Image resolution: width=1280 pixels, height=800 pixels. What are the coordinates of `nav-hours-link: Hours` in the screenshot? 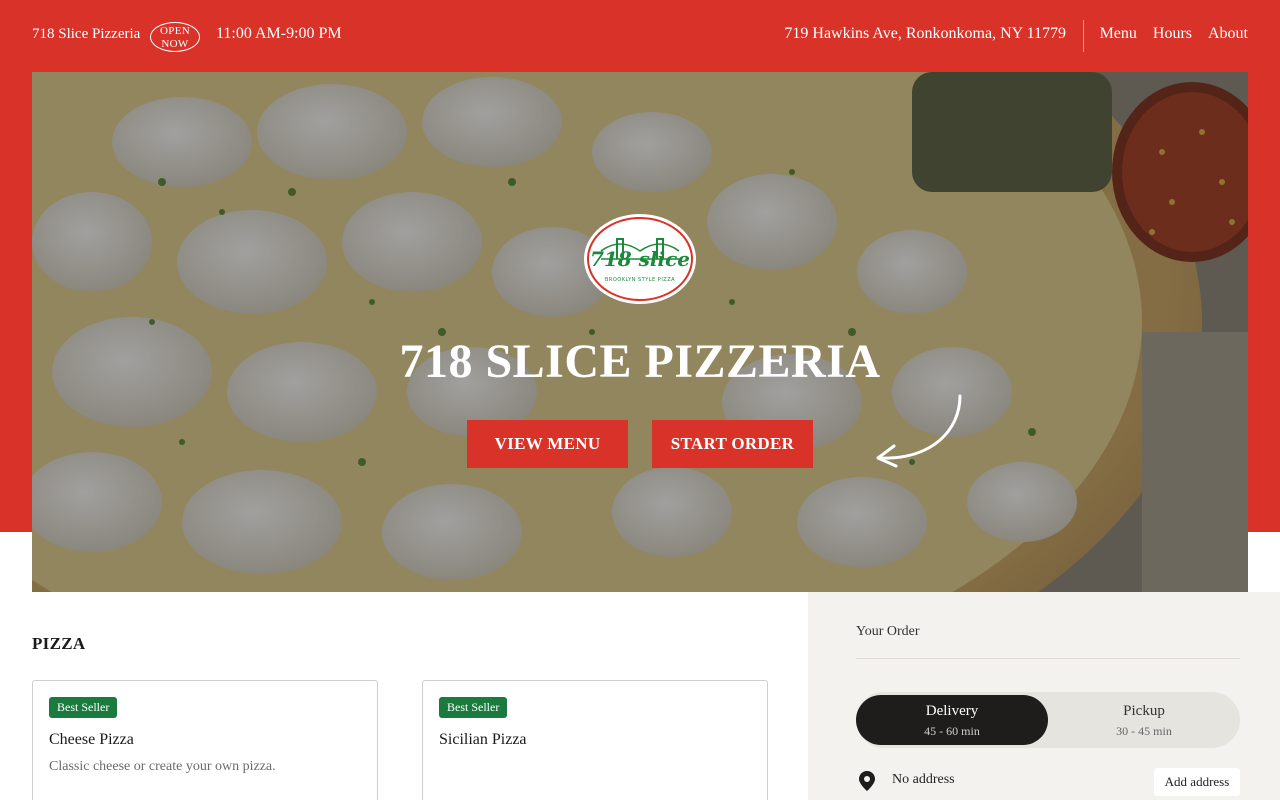 It's located at (1172, 34).